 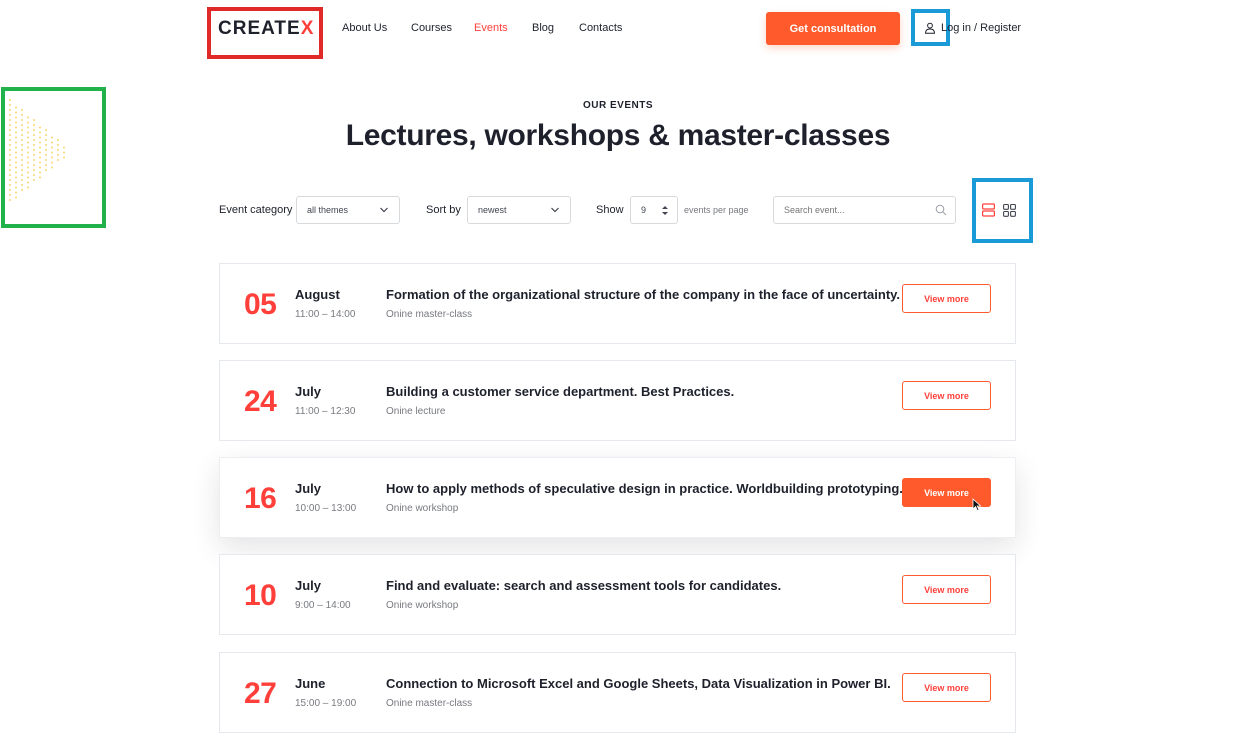 I want to click on event-day: 24, so click(x=260, y=401).